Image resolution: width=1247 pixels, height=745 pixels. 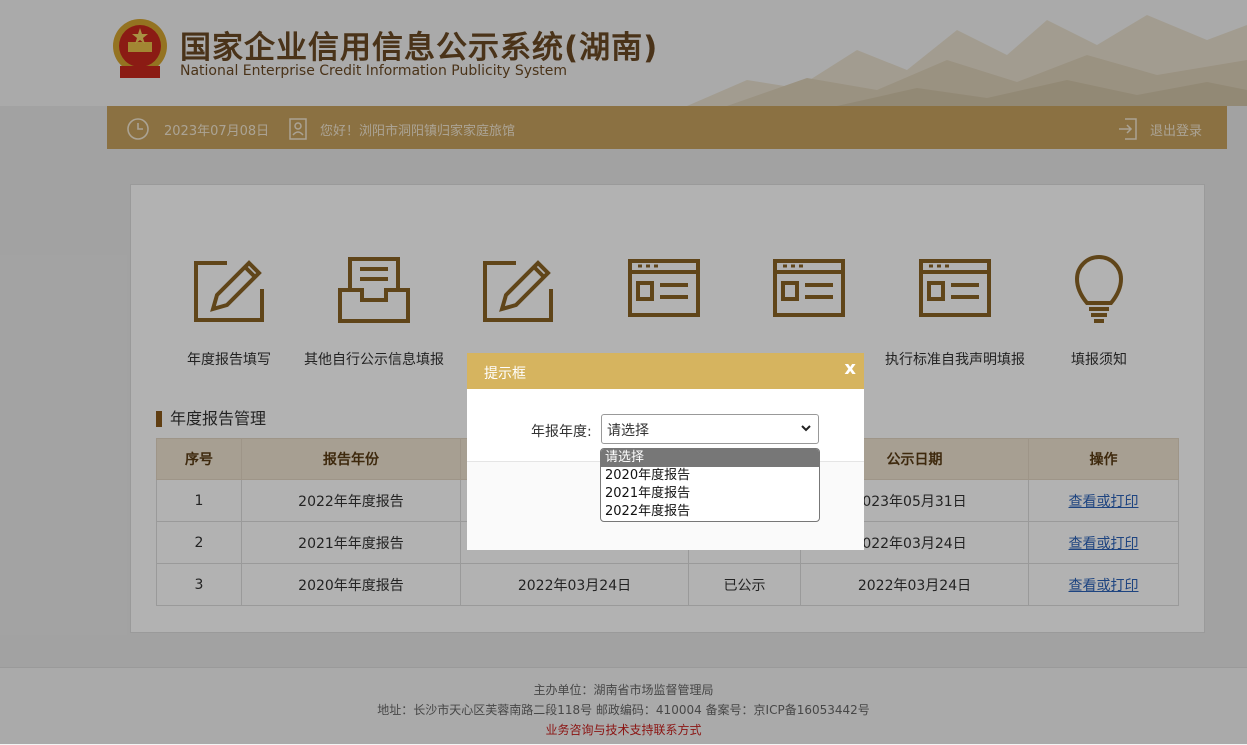 What do you see at coordinates (806, 428) in the screenshot?
I see `chevron-down-icon` at bounding box center [806, 428].